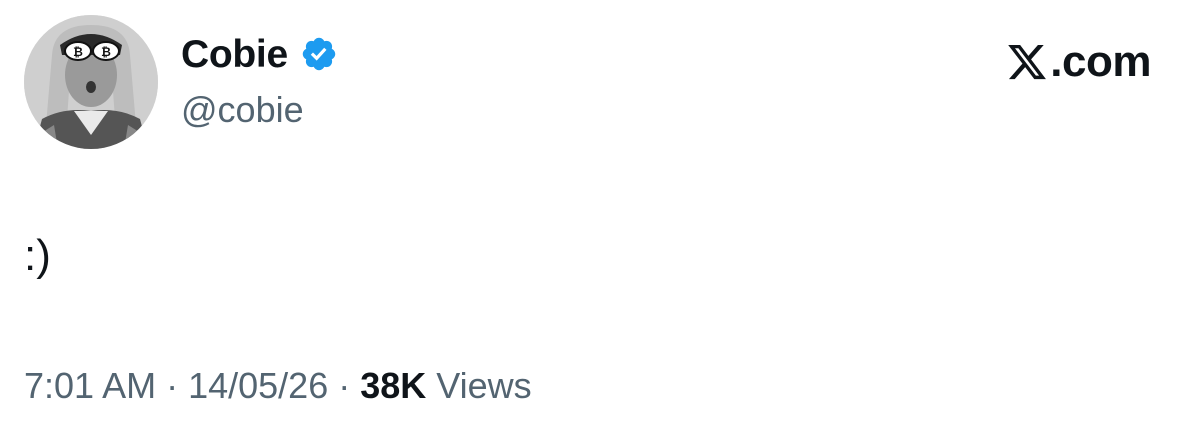 This screenshot has height=425, width=1199. What do you see at coordinates (242, 110) in the screenshot?
I see `author-handle: @cobie` at bounding box center [242, 110].